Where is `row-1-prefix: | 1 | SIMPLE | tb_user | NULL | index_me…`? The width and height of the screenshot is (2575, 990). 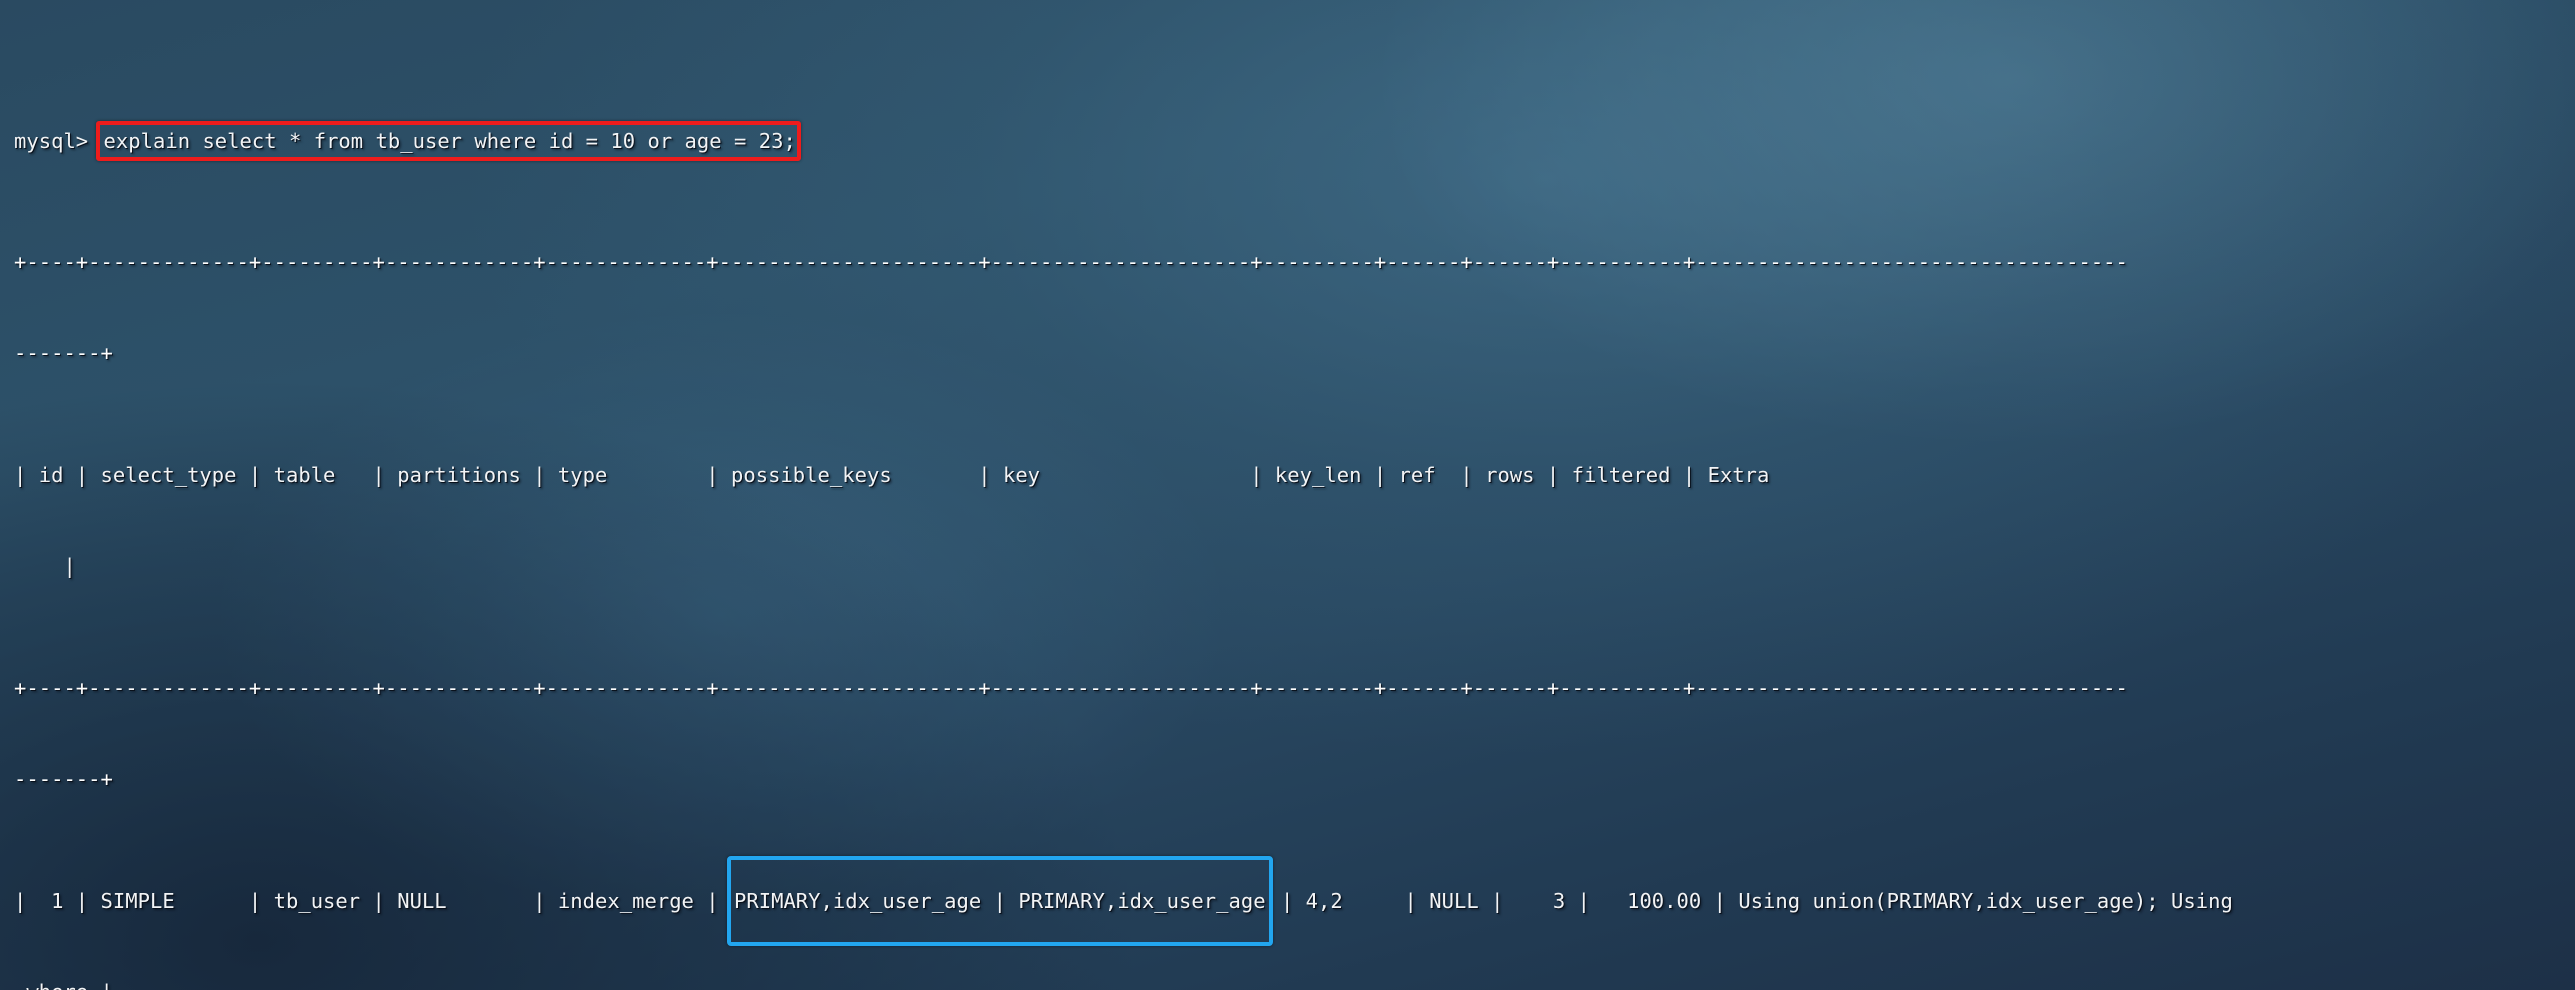
row-1-prefix: | 1 | SIMPLE | tb_user | NULL | index_me… is located at coordinates (372, 900).